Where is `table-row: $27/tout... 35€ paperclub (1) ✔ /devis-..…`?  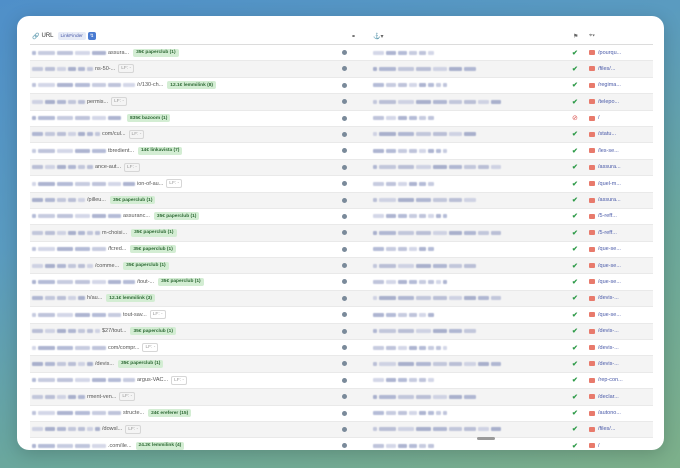 table-row: $27/tout... 35€ paperclub (1) ✔ /devis-..… is located at coordinates (341, 332).